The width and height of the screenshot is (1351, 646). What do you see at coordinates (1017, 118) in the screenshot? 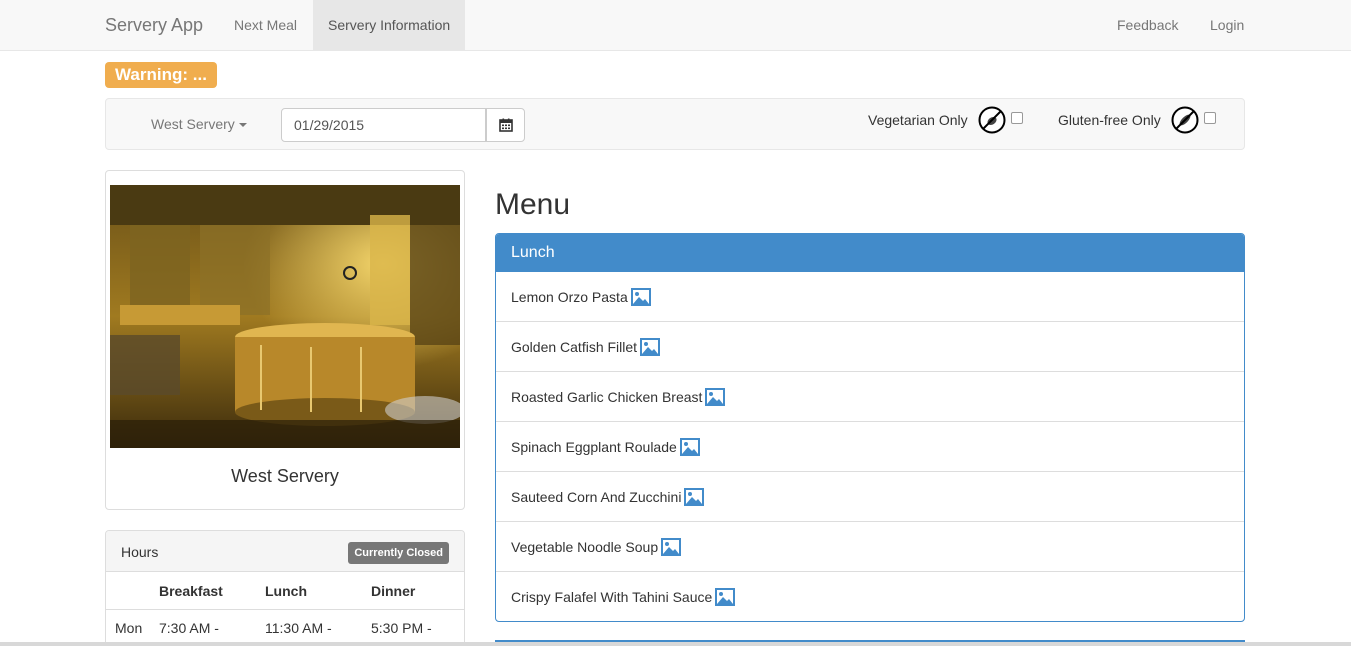
I see `vegetarian-checkbox` at bounding box center [1017, 118].